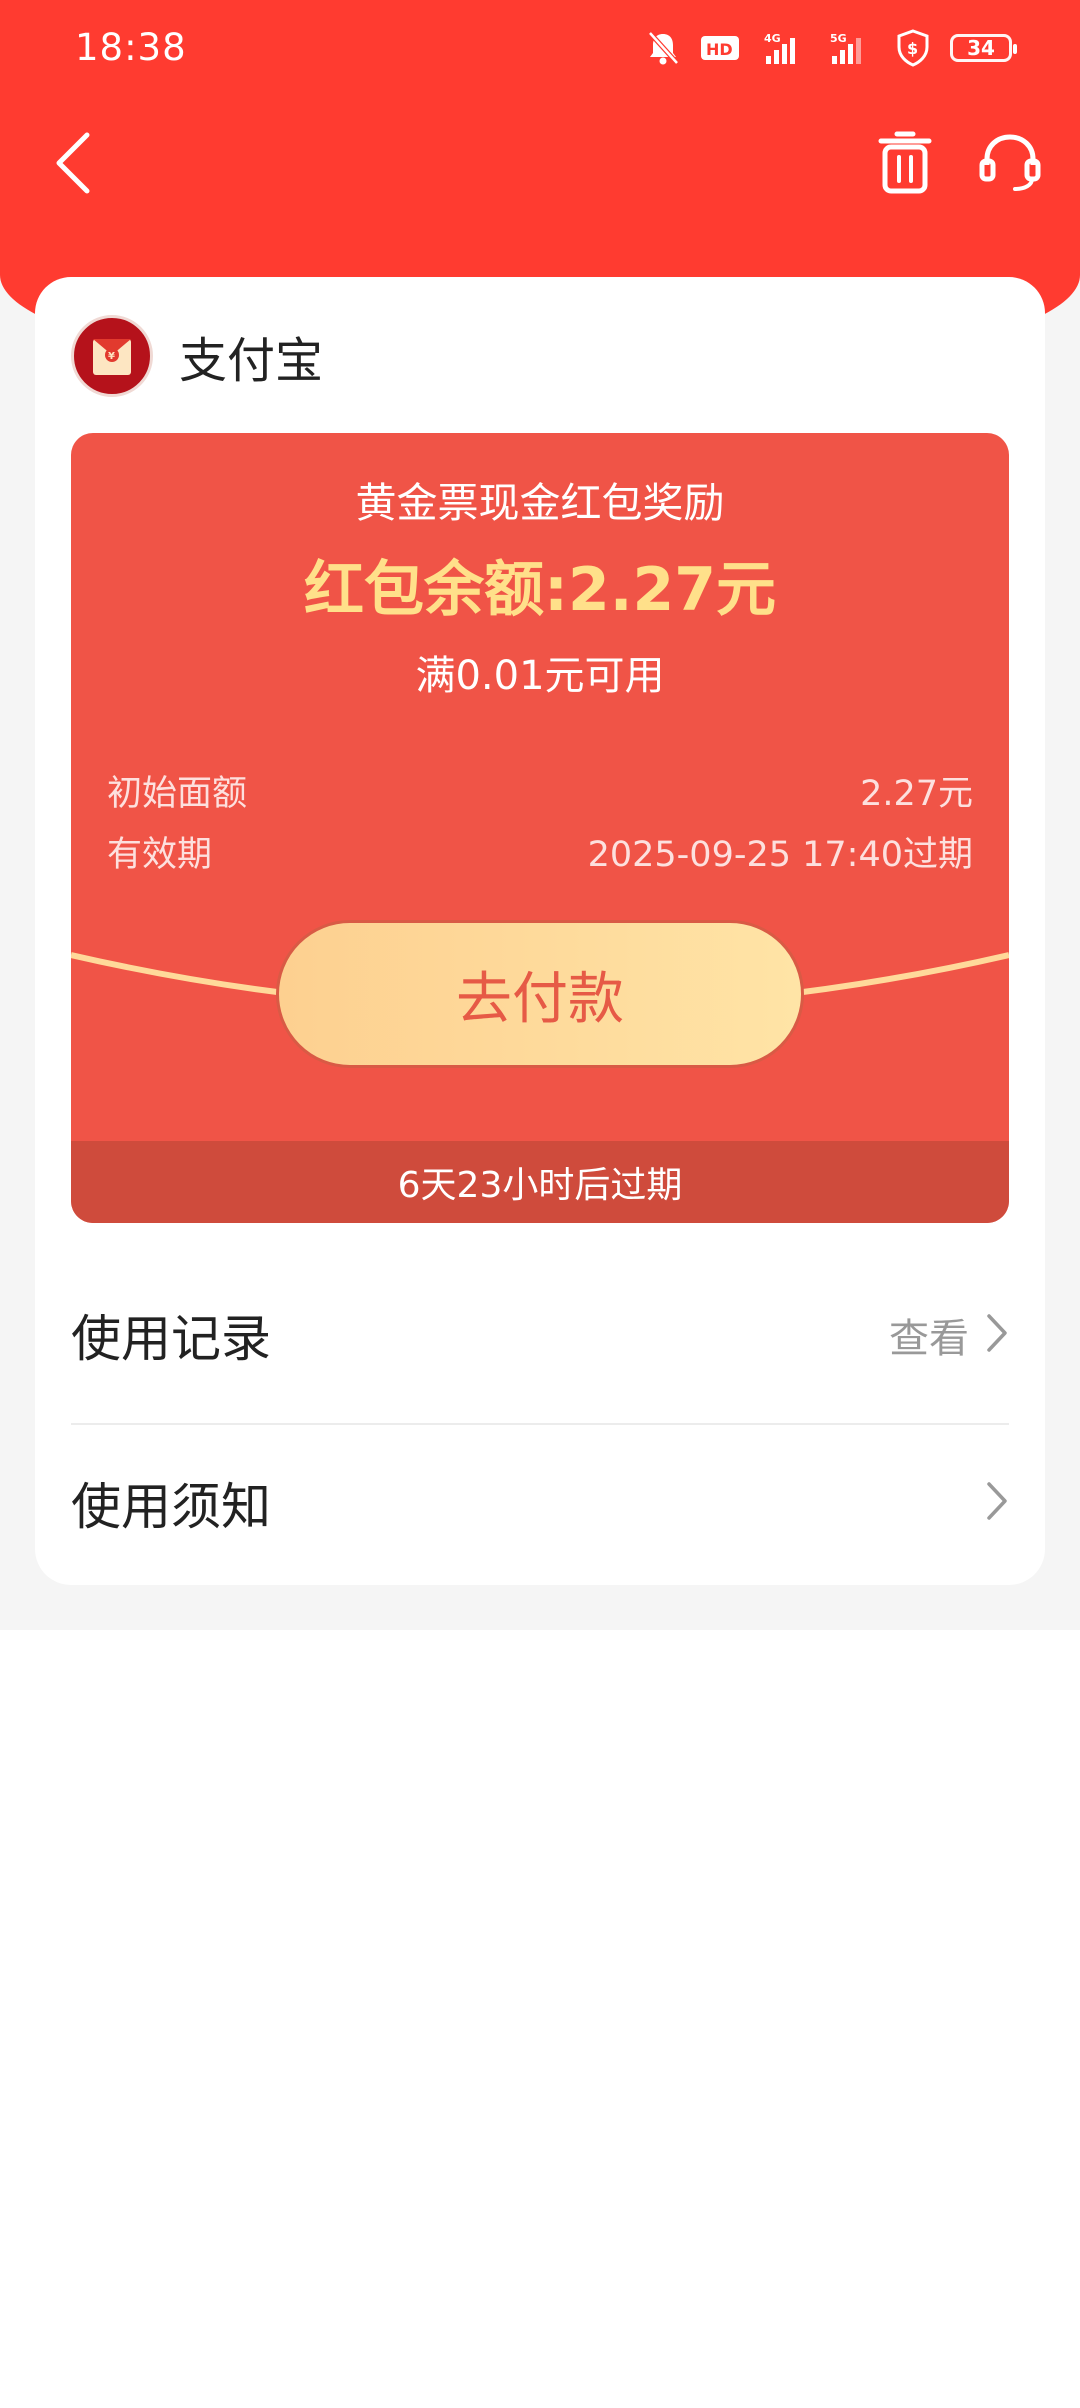 The image size is (1080, 2408). What do you see at coordinates (540, 1503) in the screenshot?
I see `usage-notice-row: 使用须知` at bounding box center [540, 1503].